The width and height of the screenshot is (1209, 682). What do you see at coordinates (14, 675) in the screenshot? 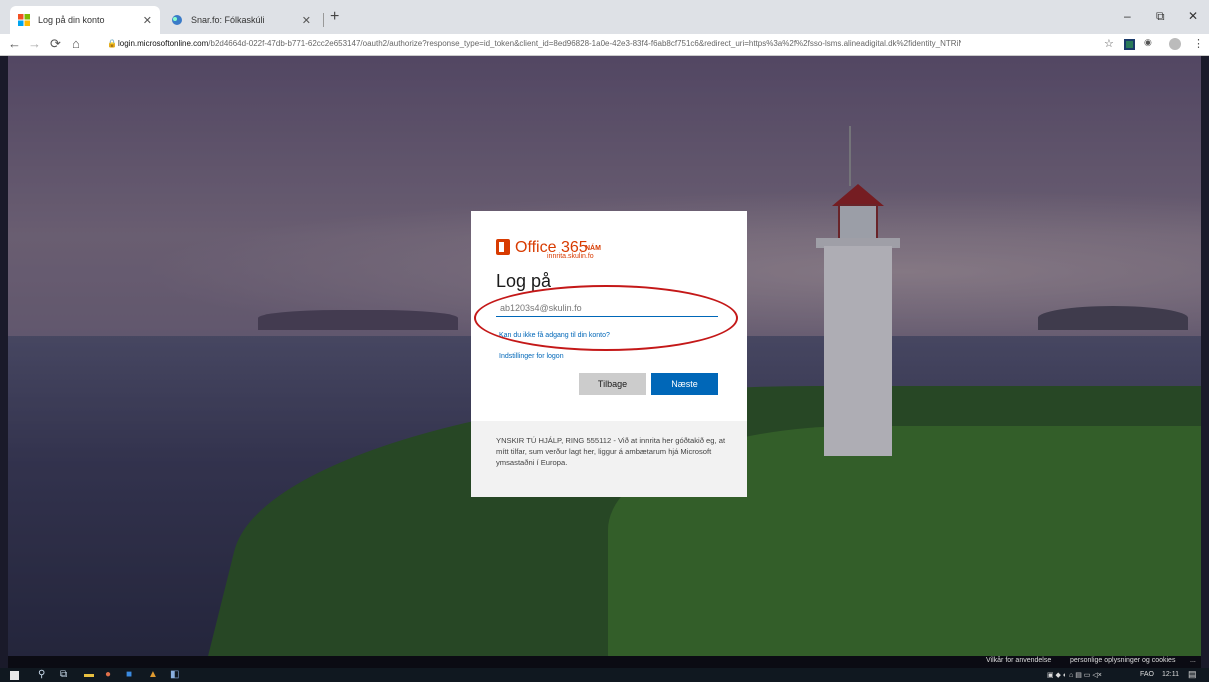
I see `windows-start-icon` at bounding box center [14, 675].